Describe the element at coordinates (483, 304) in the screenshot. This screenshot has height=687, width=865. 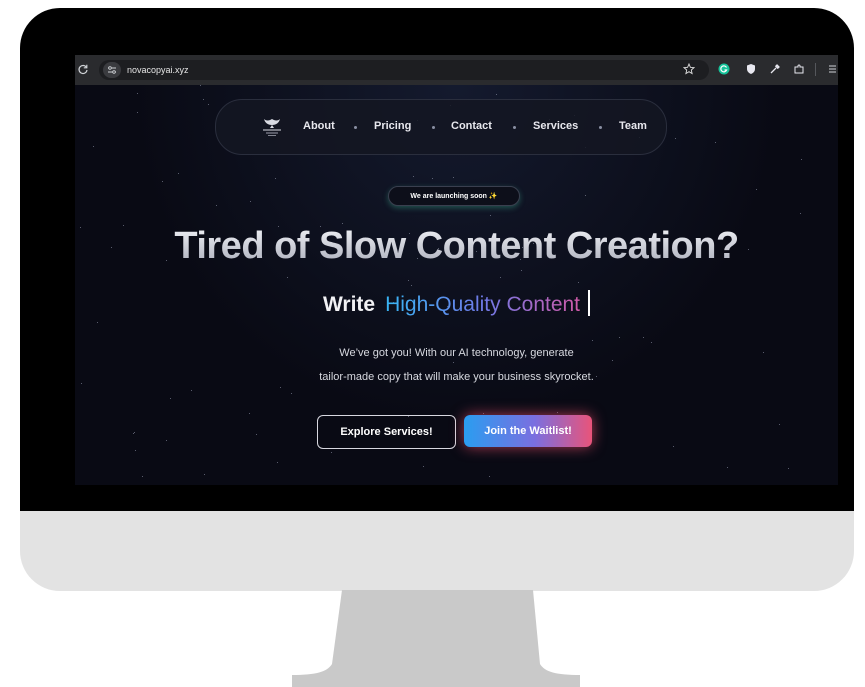
I see `subtitle-typed-text: High-Quality Content` at that location.